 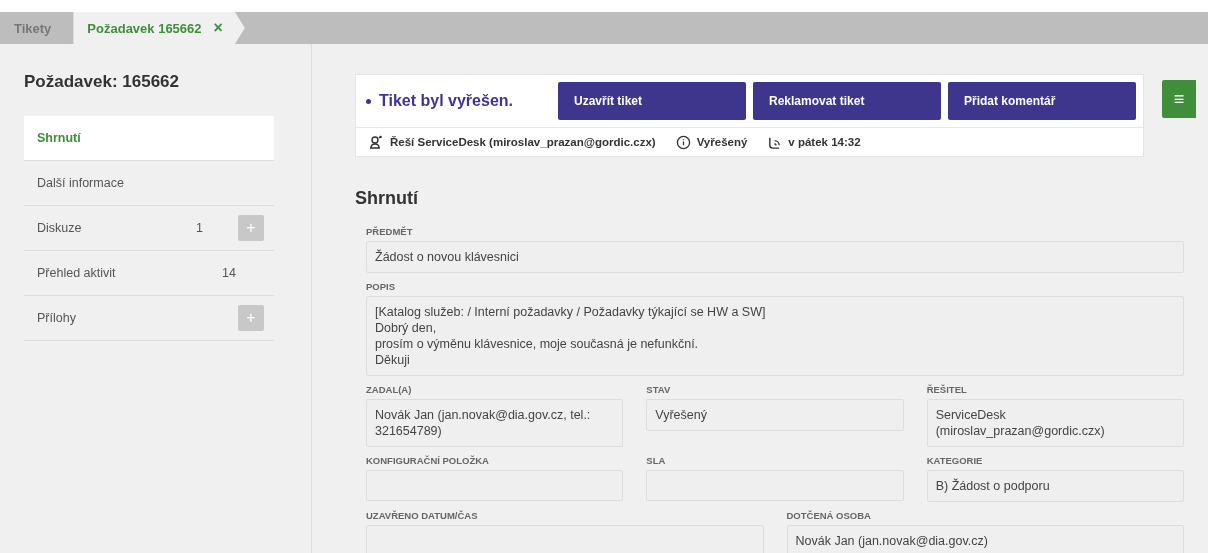 I want to click on close-icon: ×, so click(x=218, y=28).